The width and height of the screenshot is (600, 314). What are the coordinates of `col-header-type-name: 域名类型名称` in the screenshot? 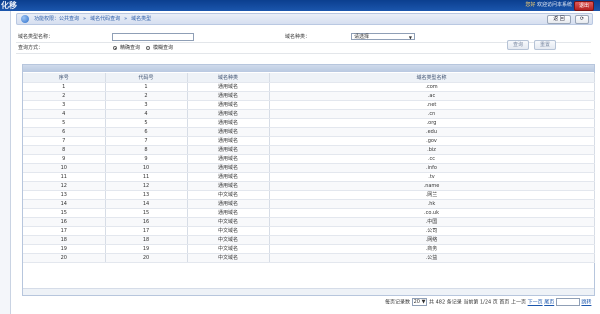 It's located at (432, 78).